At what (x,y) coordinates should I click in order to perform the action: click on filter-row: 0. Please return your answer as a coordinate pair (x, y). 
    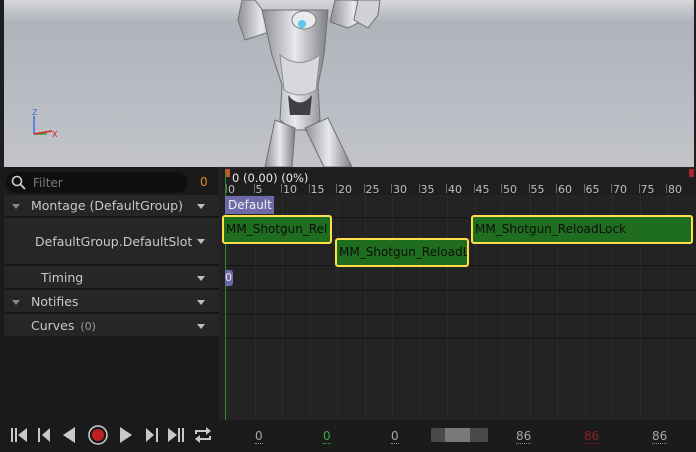
    Looking at the image, I should click on (111, 182).